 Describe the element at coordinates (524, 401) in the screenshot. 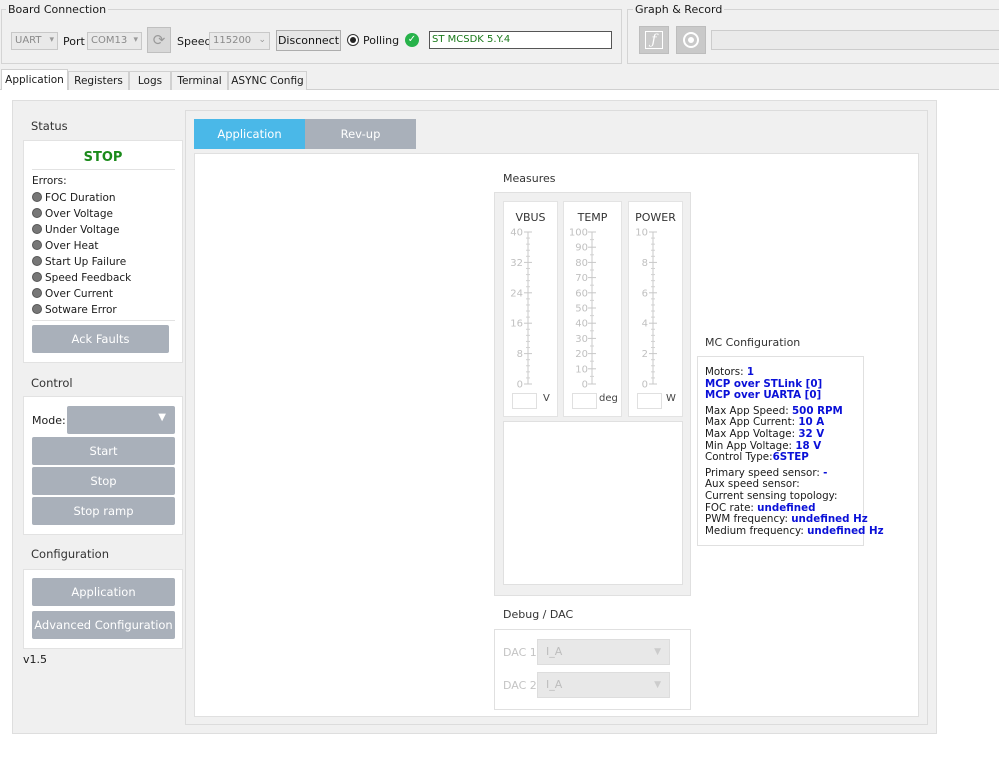

I see `vbus-value-box` at that location.